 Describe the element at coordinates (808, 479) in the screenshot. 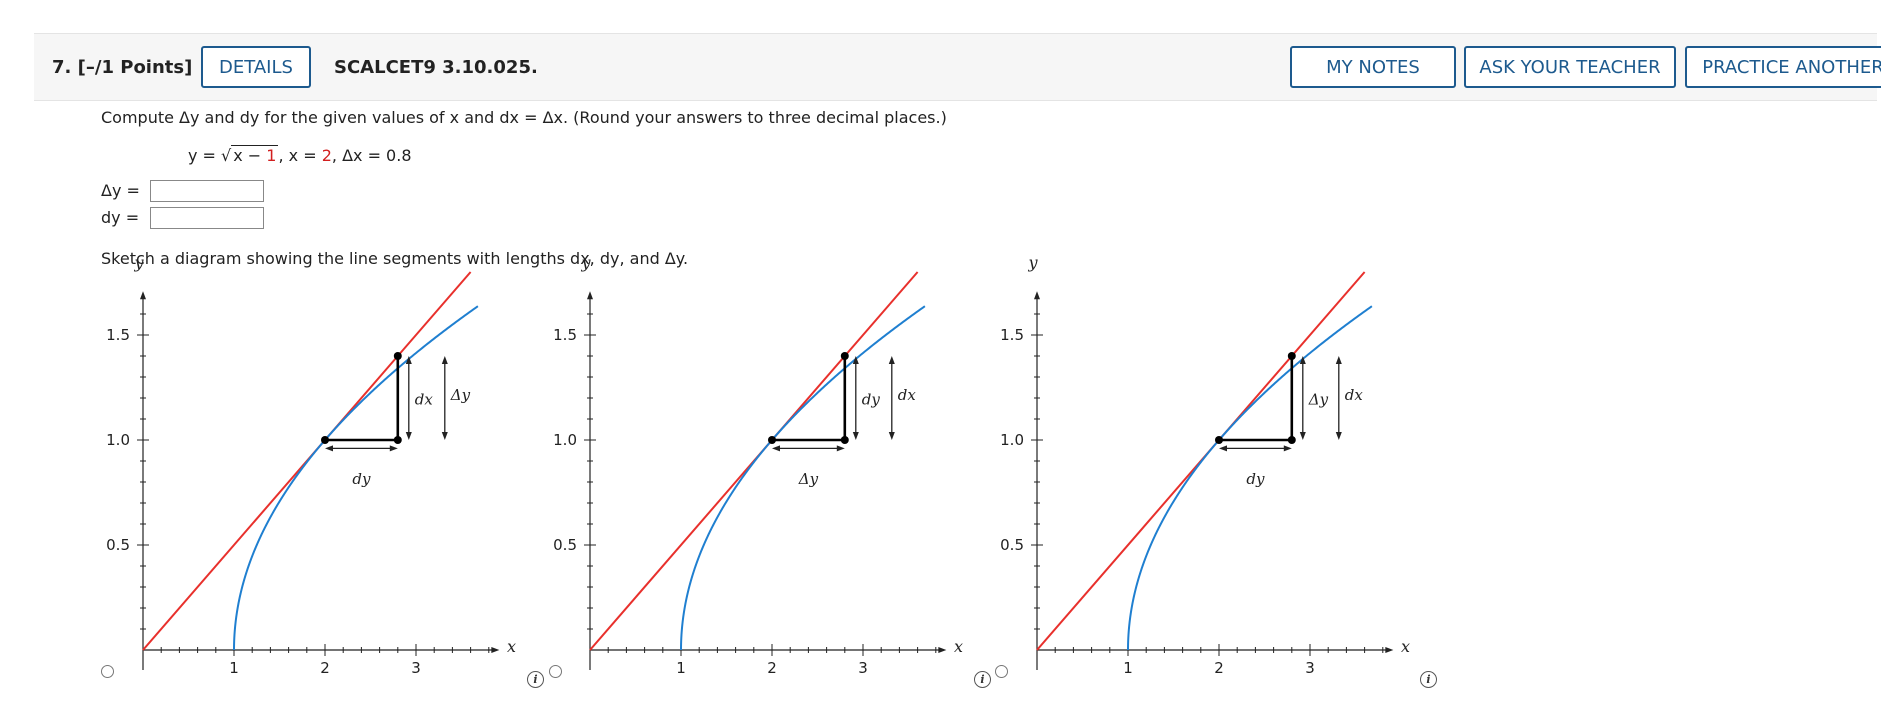

I see `segment-label-bottom: Δy` at that location.